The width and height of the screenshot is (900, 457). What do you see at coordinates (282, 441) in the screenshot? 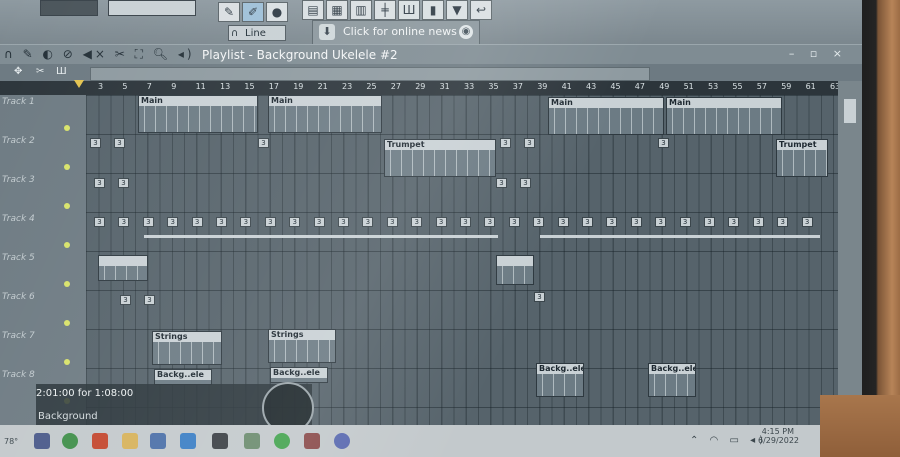
I see `chrome-profile-icon` at bounding box center [282, 441].